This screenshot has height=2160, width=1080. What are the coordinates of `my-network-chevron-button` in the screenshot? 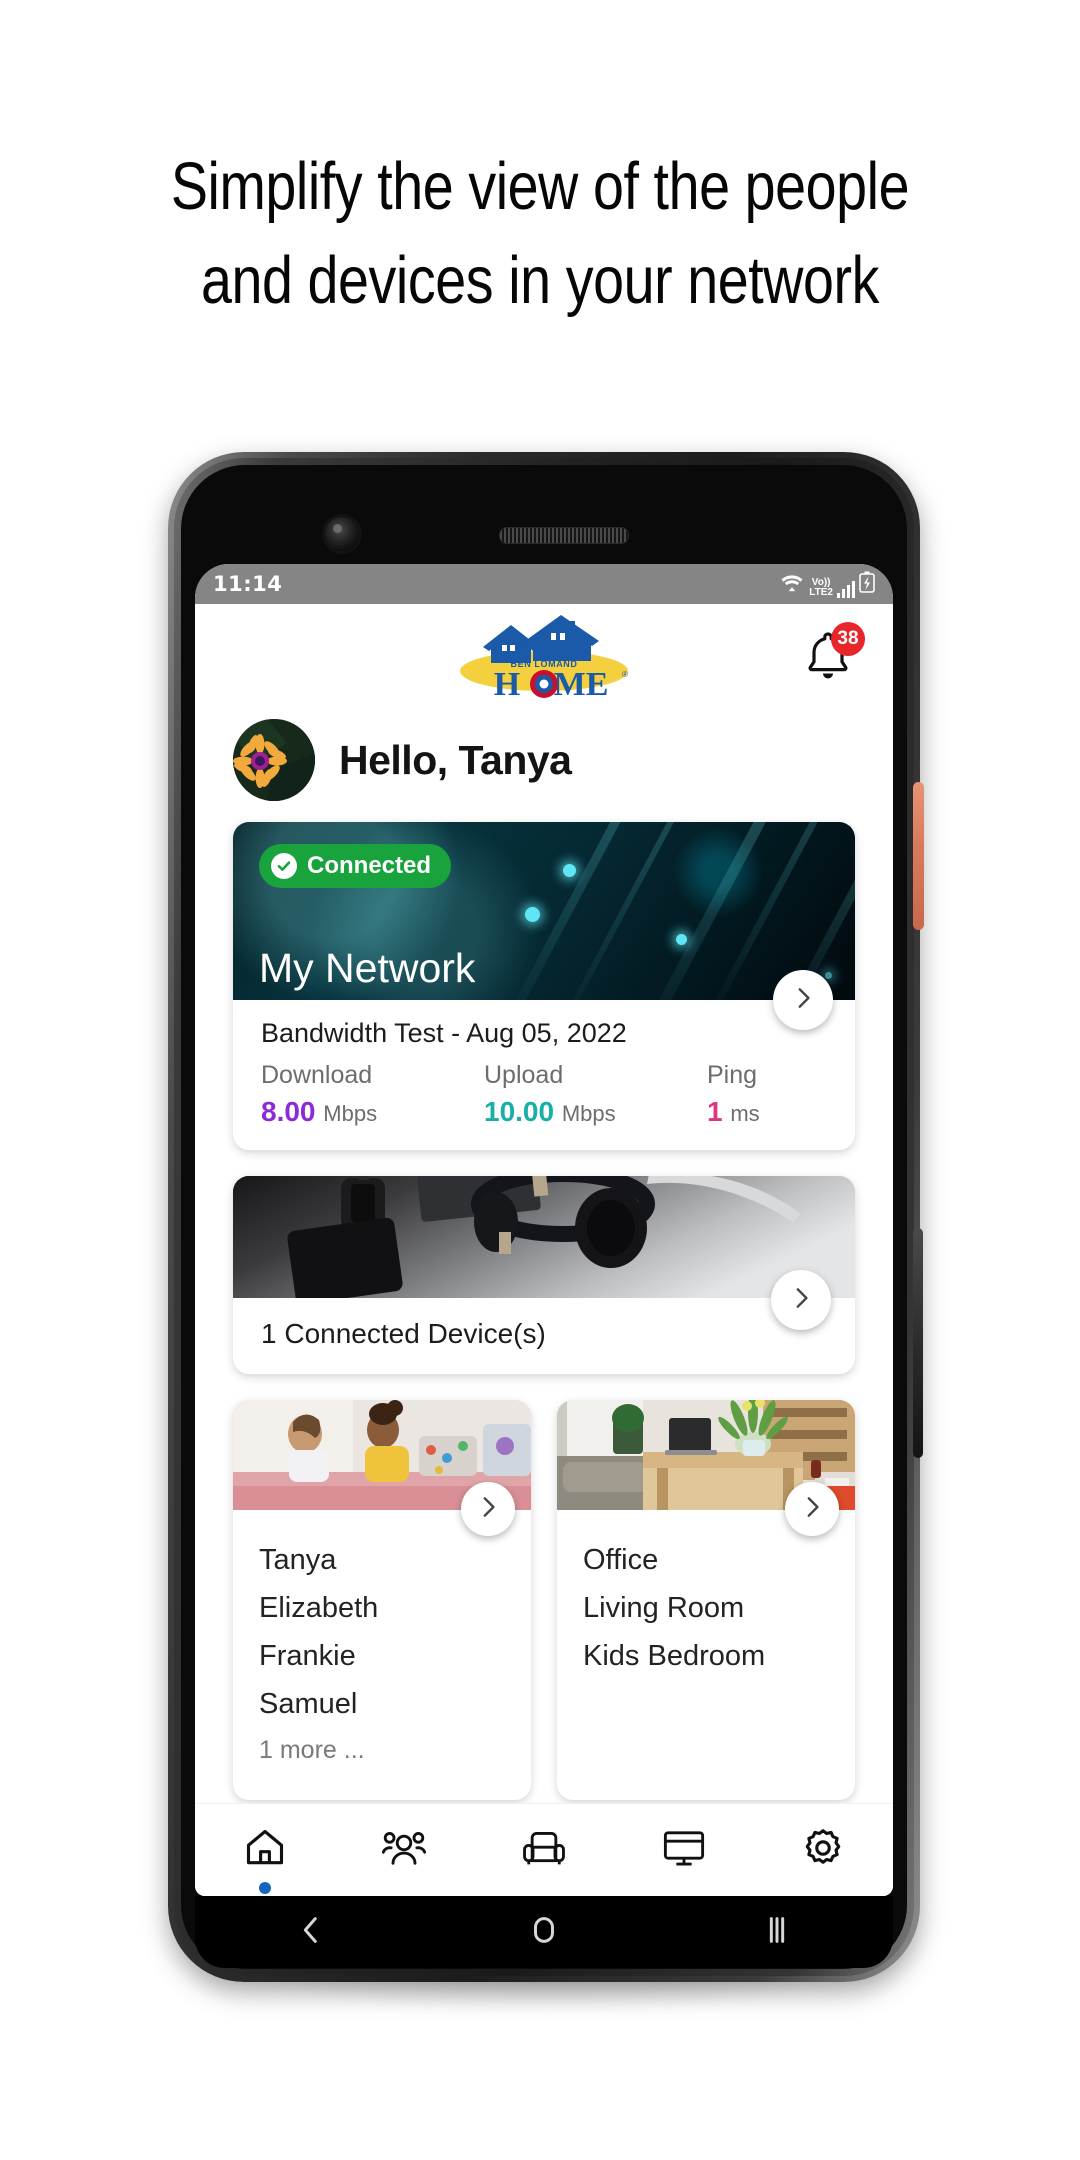 It's located at (803, 1000).